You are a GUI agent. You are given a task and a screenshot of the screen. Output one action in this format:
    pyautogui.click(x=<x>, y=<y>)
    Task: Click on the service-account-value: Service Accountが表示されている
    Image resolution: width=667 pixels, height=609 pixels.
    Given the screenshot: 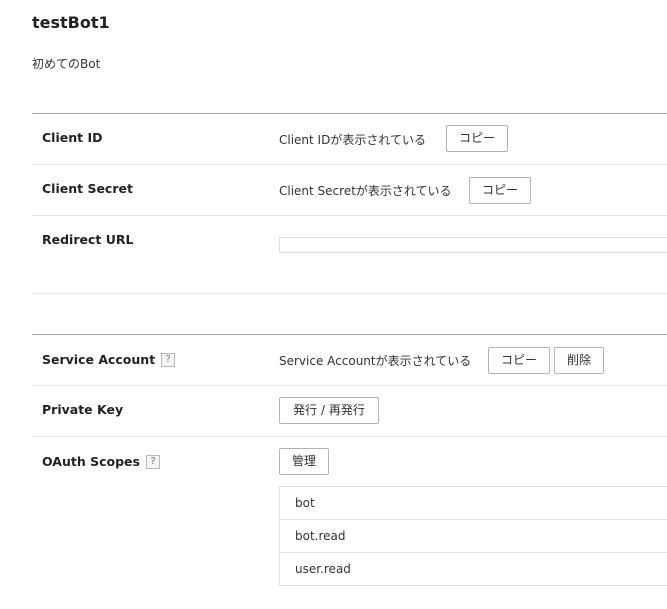 What is the action you would take?
    pyautogui.click(x=375, y=361)
    